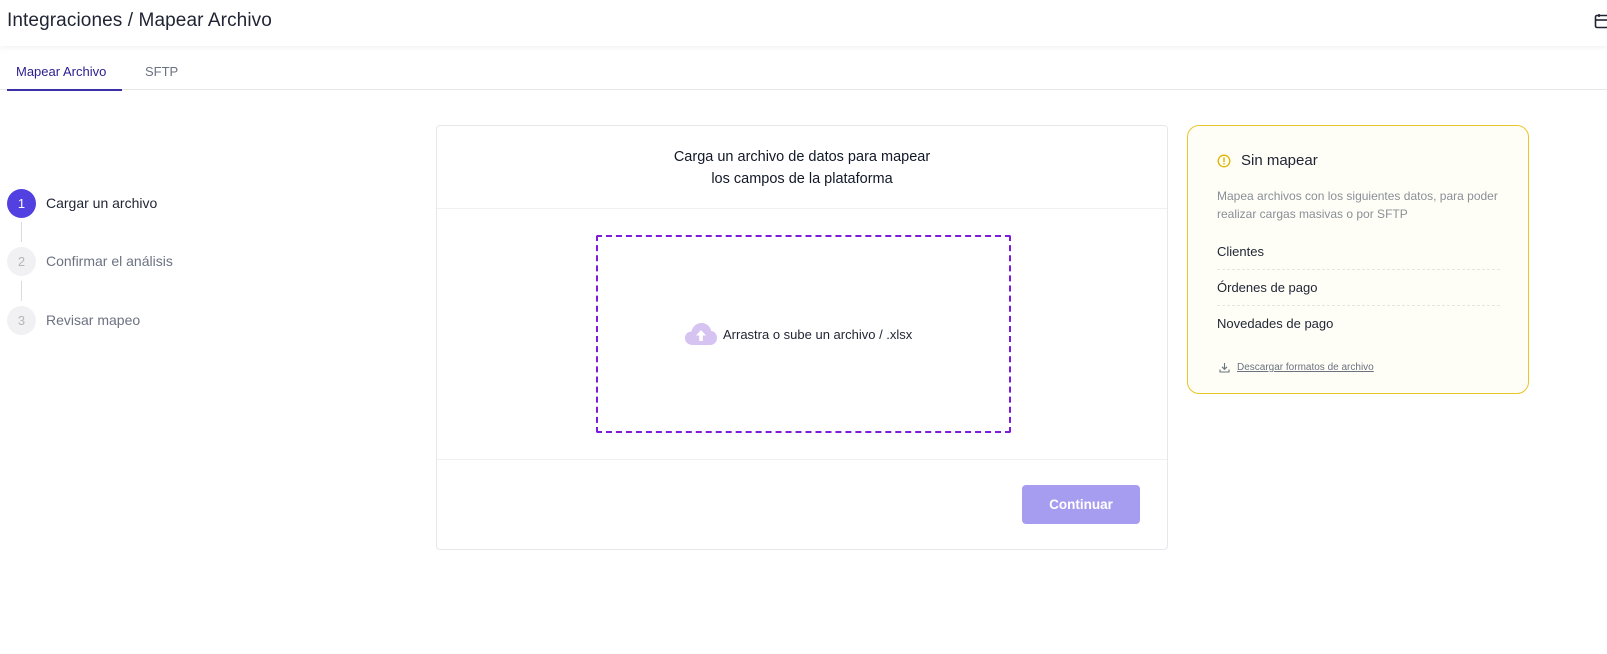 Image resolution: width=1607 pixels, height=654 pixels. What do you see at coordinates (157, 321) in the screenshot?
I see `step-3: 3 Revisar mapeo` at bounding box center [157, 321].